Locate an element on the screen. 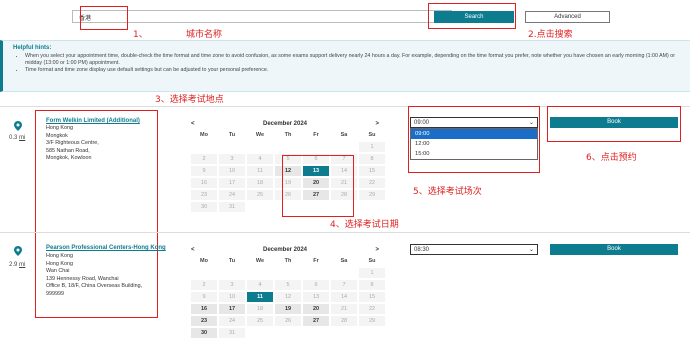 The image size is (690, 349). hints-title: Helpful hints: is located at coordinates (32, 48).